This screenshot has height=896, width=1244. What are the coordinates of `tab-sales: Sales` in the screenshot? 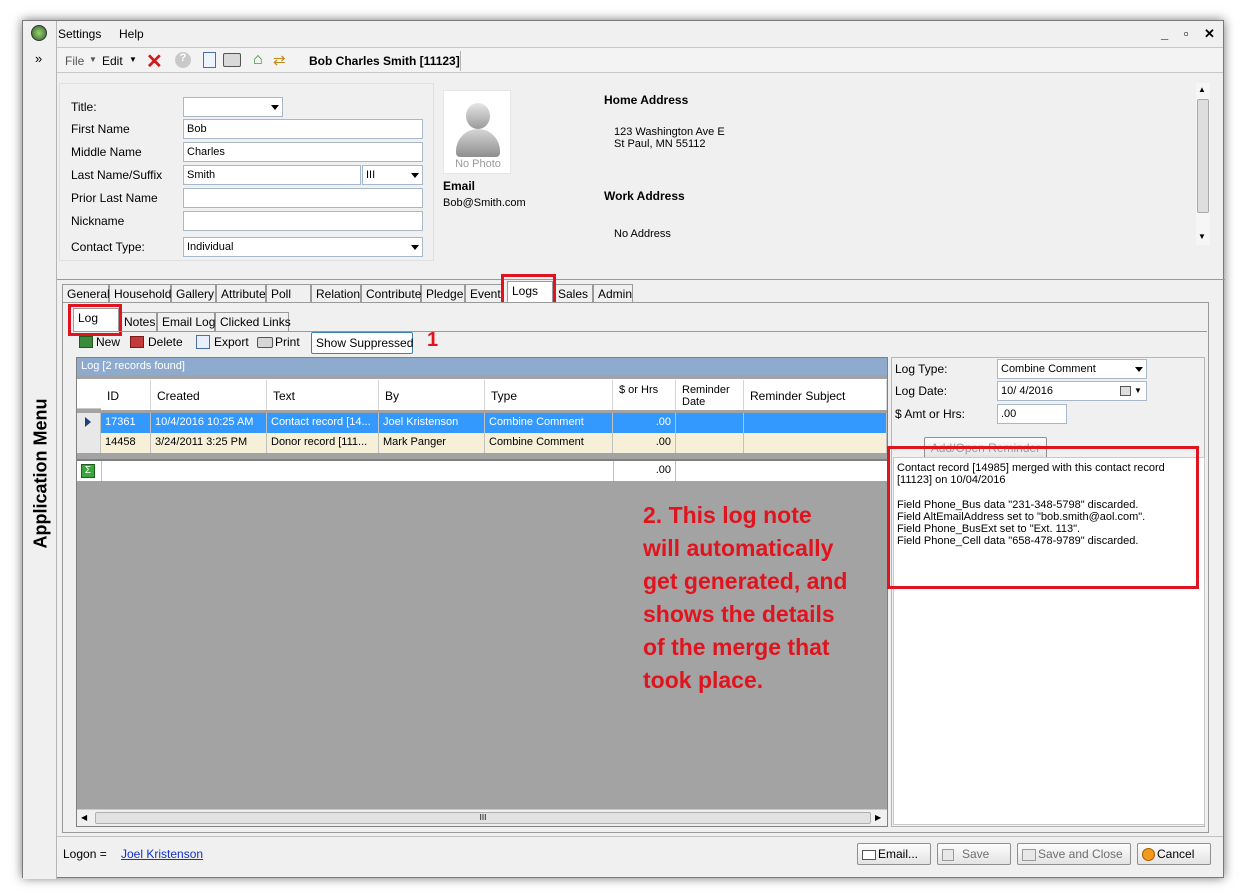 It's located at (573, 293).